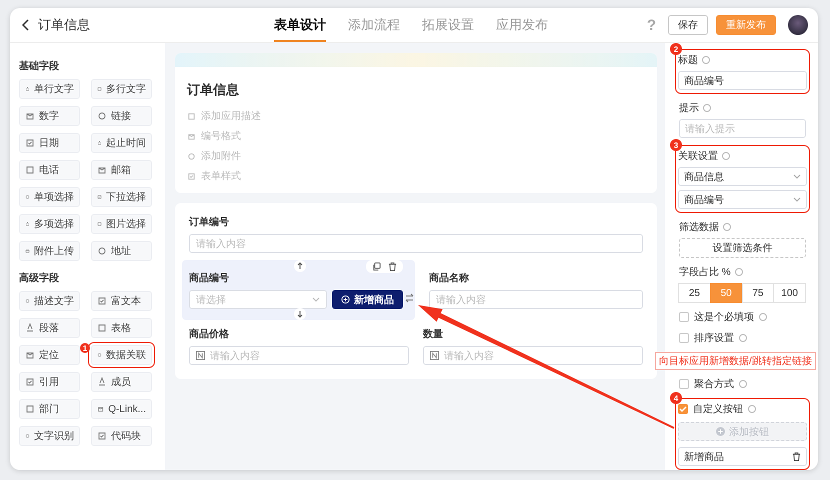  I want to click on group-title: 高级字段, so click(39, 278).